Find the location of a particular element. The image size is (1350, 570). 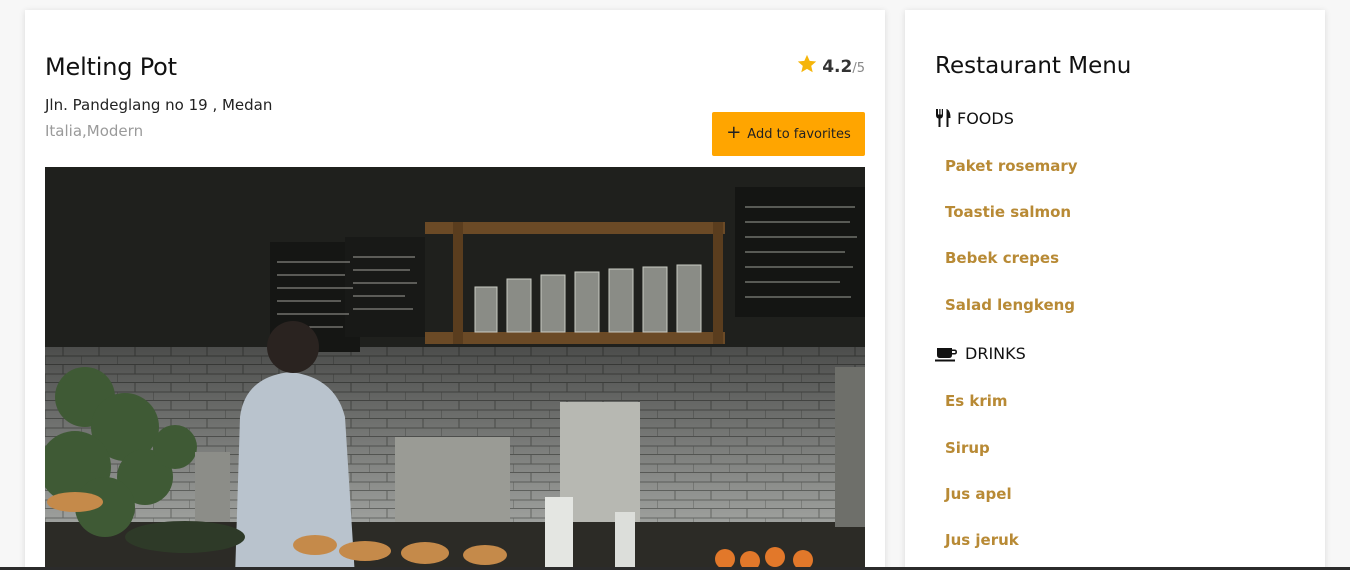

menu-item-es-krim: Es krim is located at coordinates (976, 401).